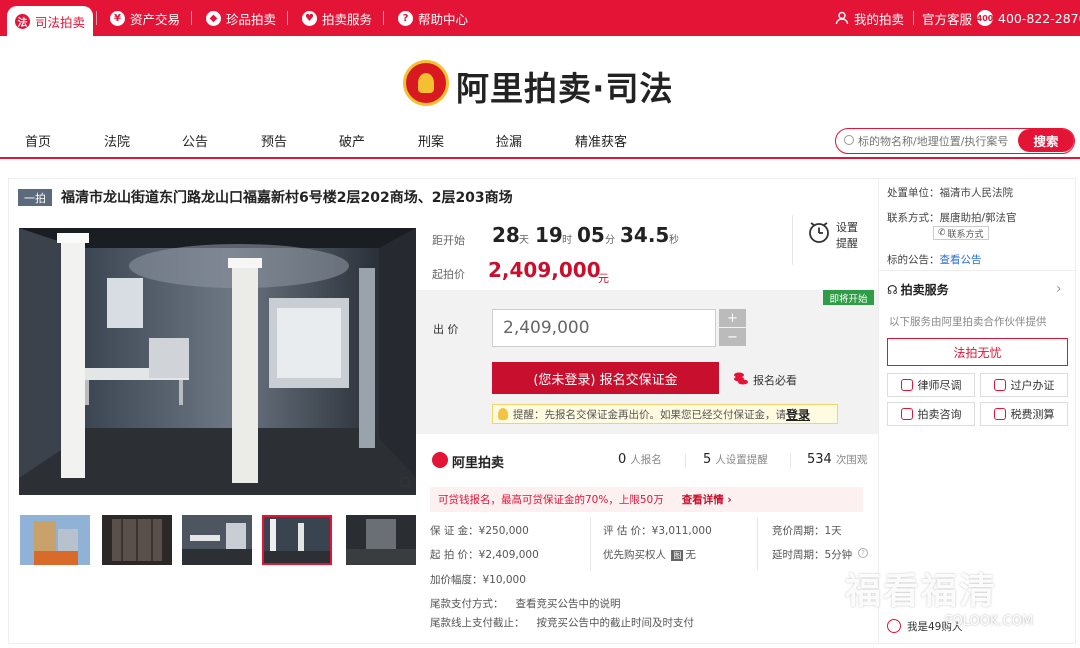 The width and height of the screenshot is (1080, 648). What do you see at coordinates (1059, 289) in the screenshot?
I see `chevron-right-icon: ›` at bounding box center [1059, 289].